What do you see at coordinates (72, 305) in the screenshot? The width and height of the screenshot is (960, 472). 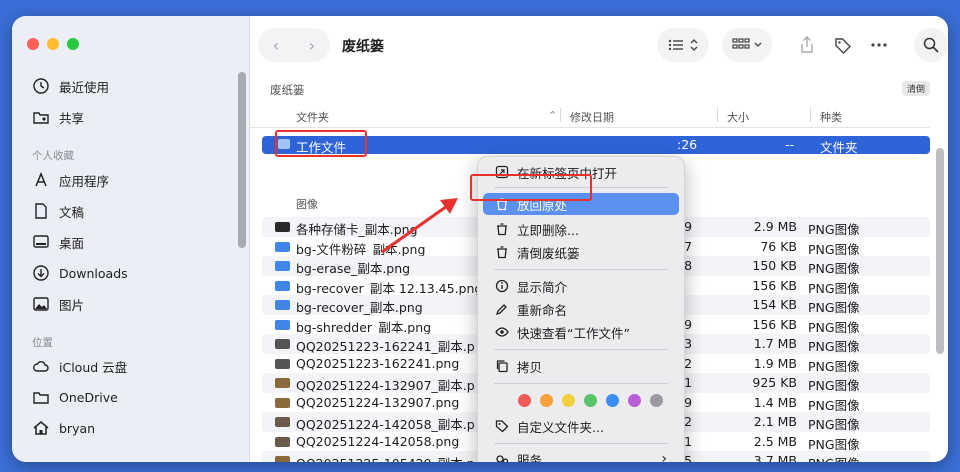 I see `sidebar-item-label: 图片` at bounding box center [72, 305].